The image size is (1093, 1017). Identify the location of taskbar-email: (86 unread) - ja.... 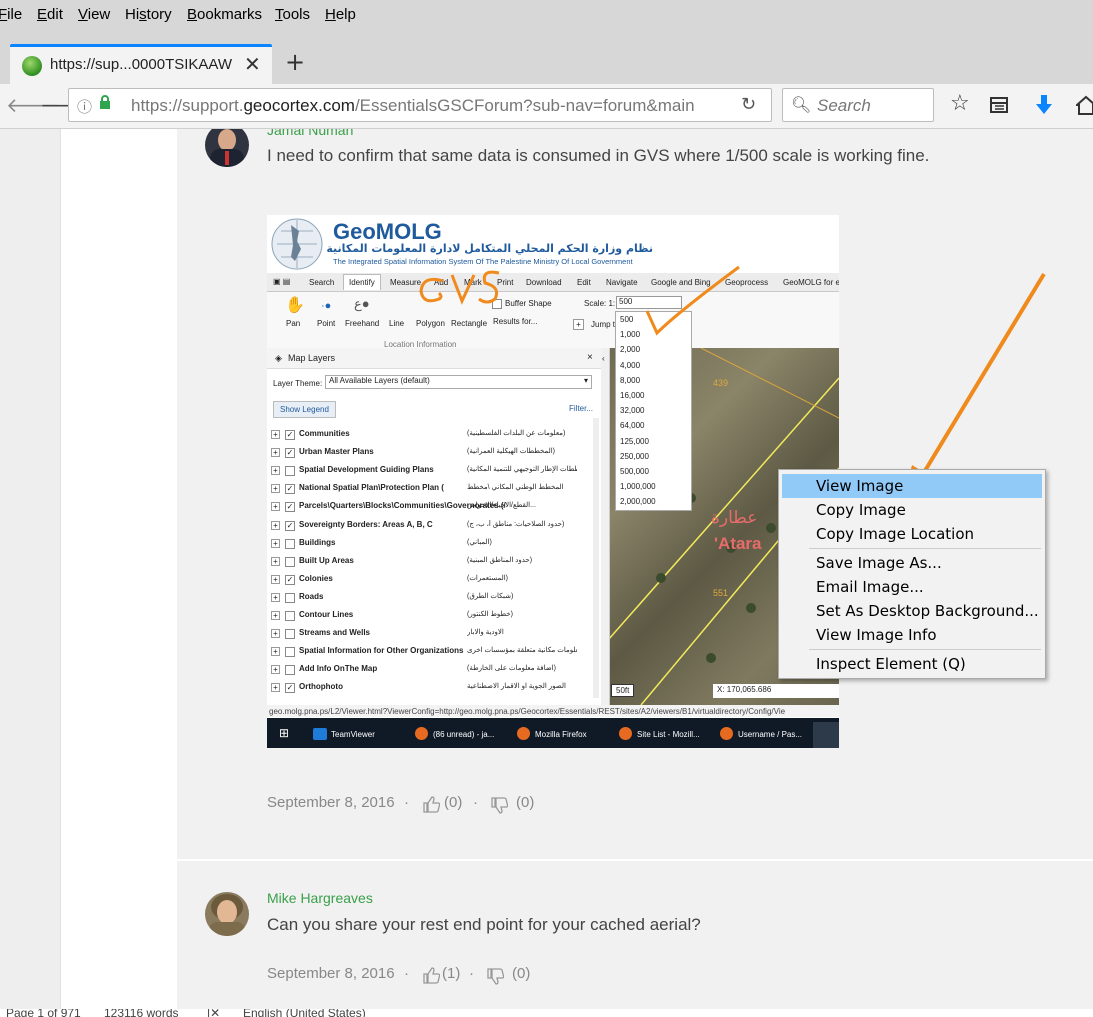
(463, 734).